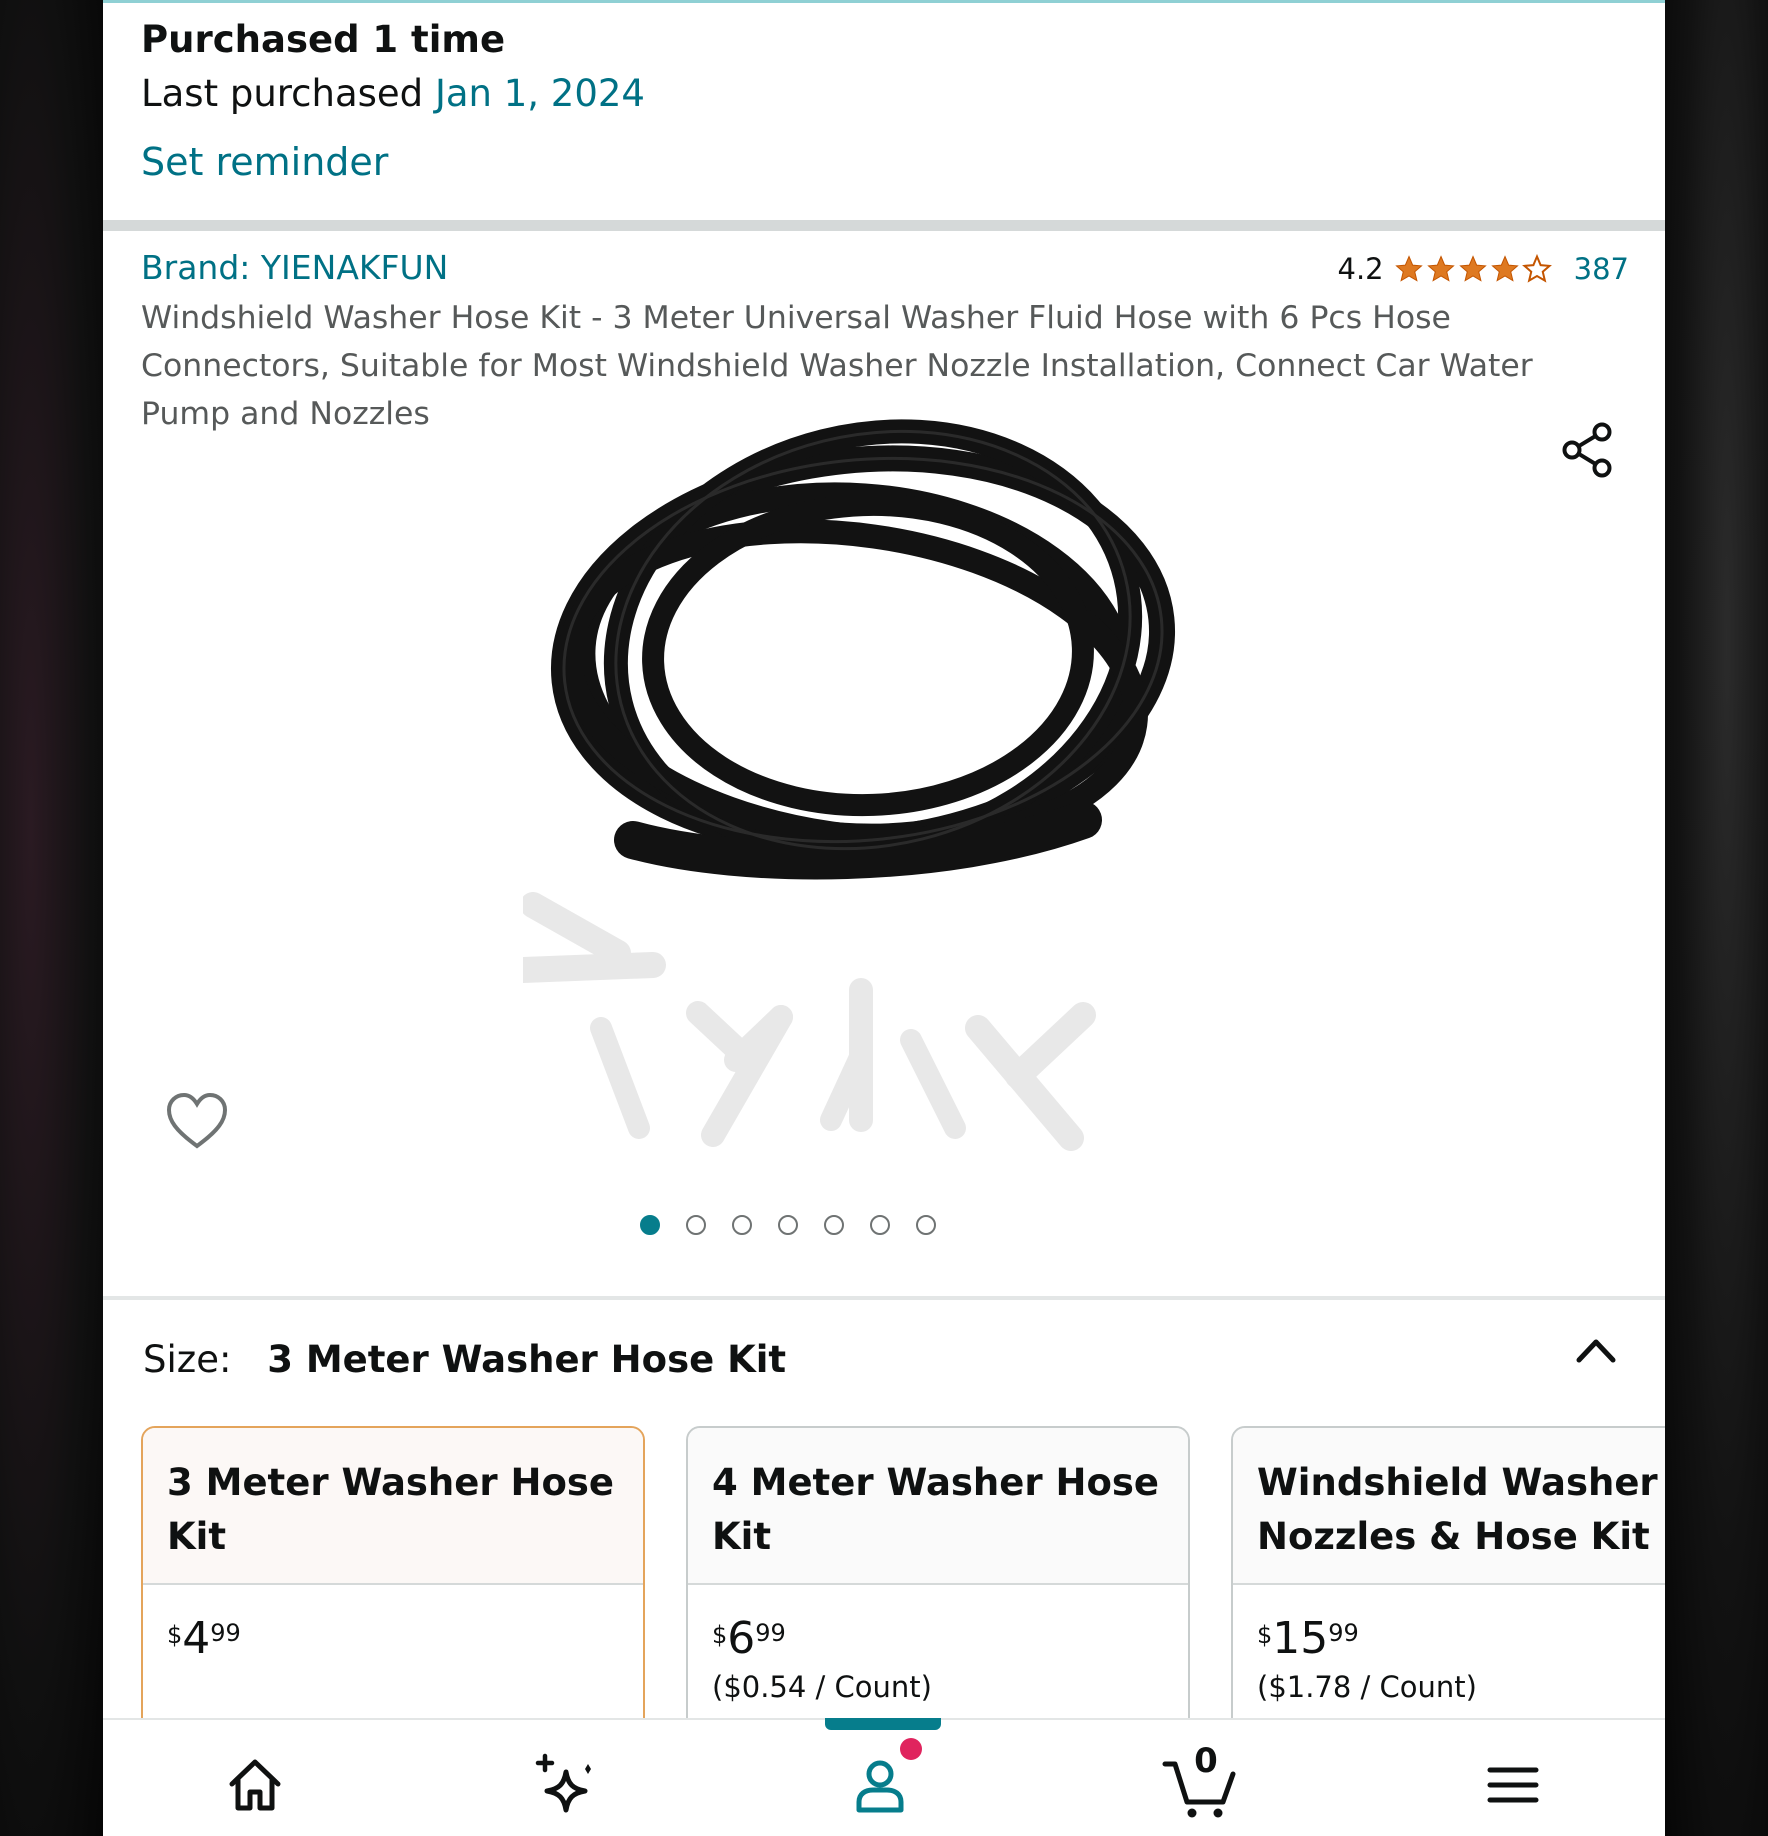 The image size is (1768, 1836). What do you see at coordinates (568, 1785) in the screenshot?
I see `sparkle-icon` at bounding box center [568, 1785].